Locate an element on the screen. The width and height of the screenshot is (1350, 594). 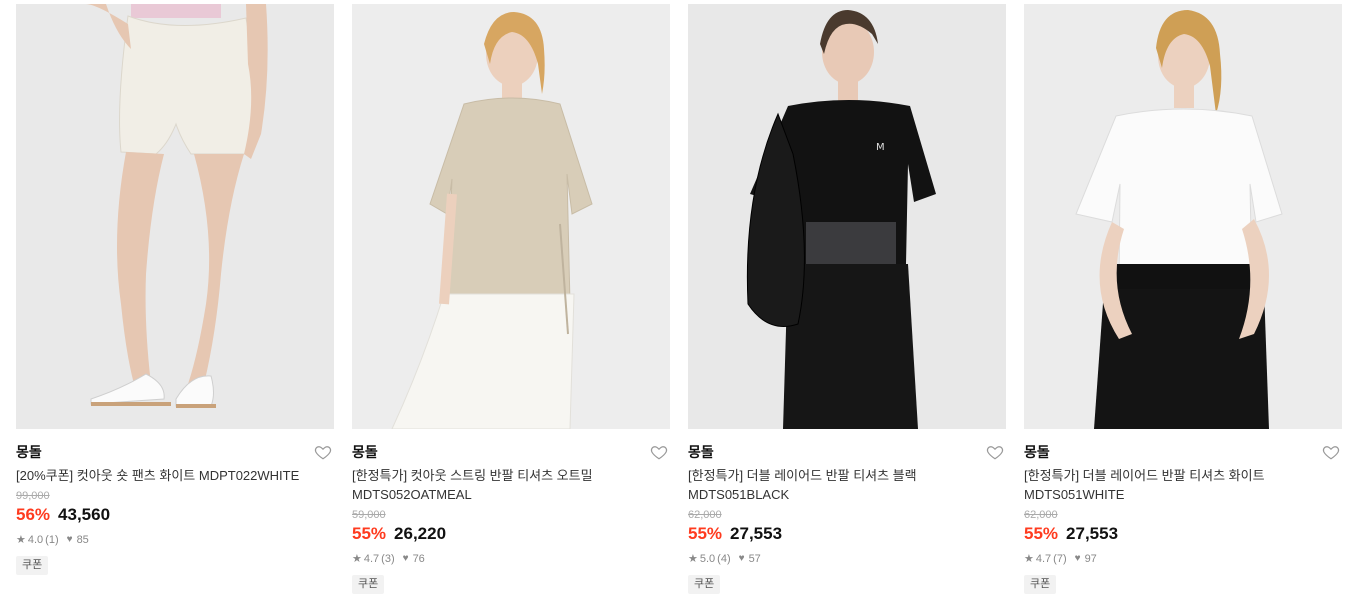
sale-price: 26,220 is located at coordinates (420, 533).